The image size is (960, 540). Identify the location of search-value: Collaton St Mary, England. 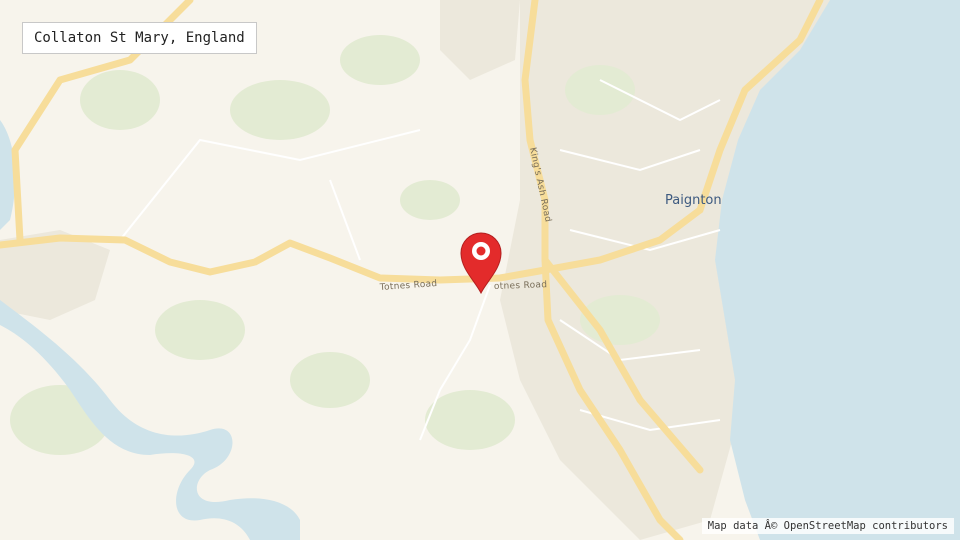
(139, 38).